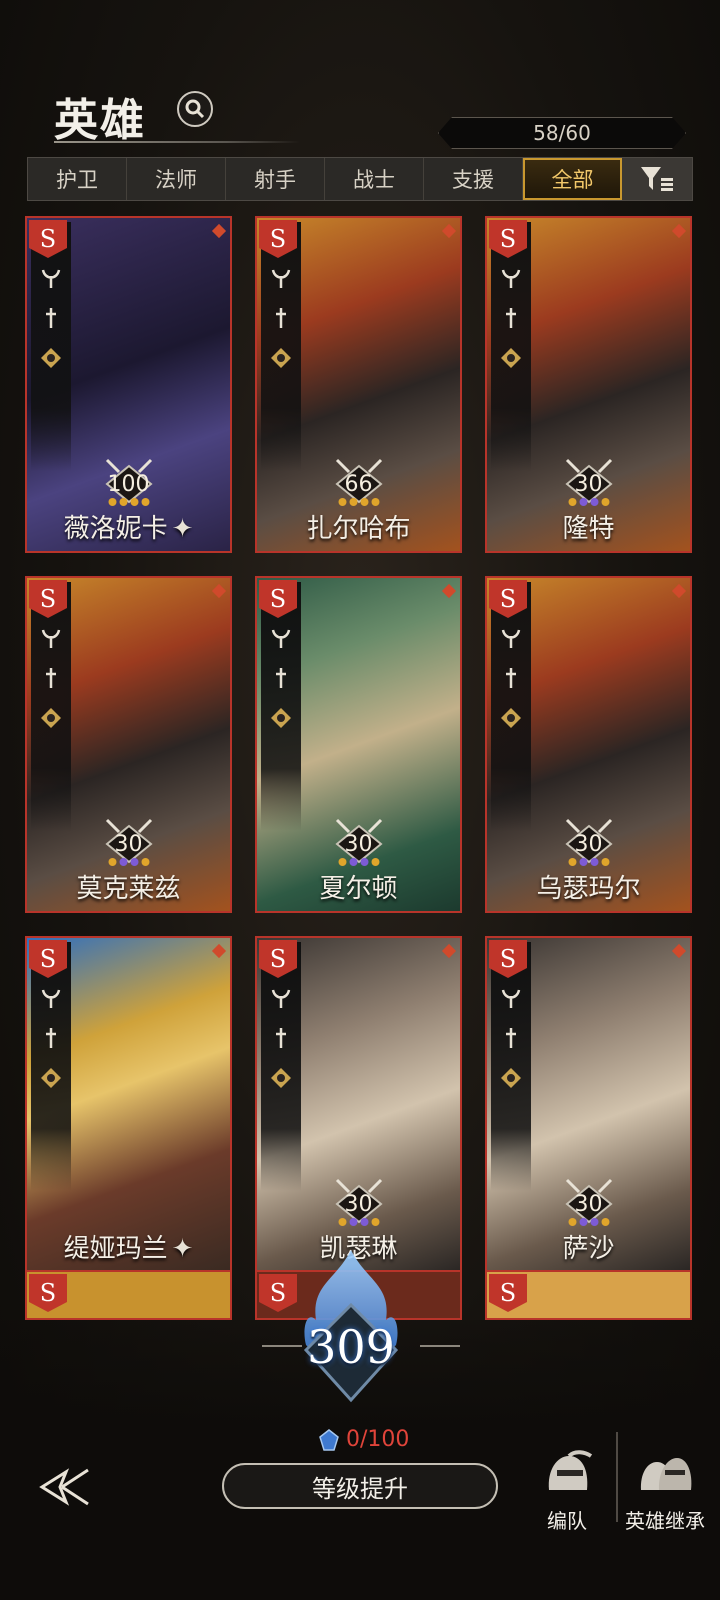  Describe the element at coordinates (358, 744) in the screenshot. I see `hero-card: S 30 夏尔顿` at that location.